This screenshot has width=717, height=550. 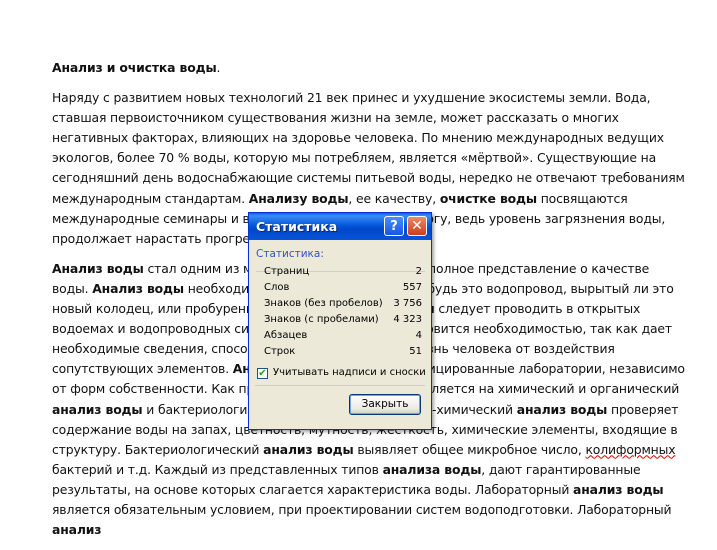 I want to click on stat-label: Страниц, so click(x=287, y=271).